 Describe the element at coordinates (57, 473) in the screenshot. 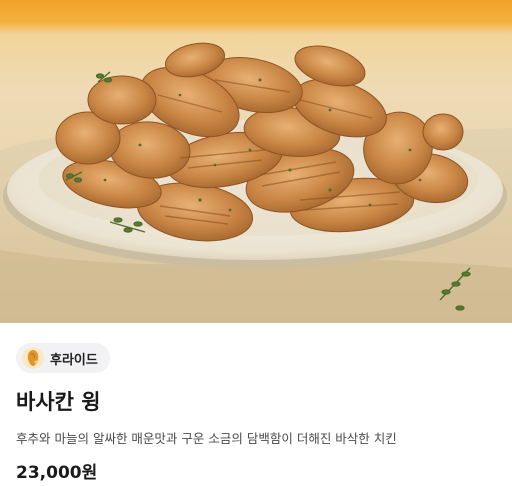

I see `product-price: 23,000원` at that location.